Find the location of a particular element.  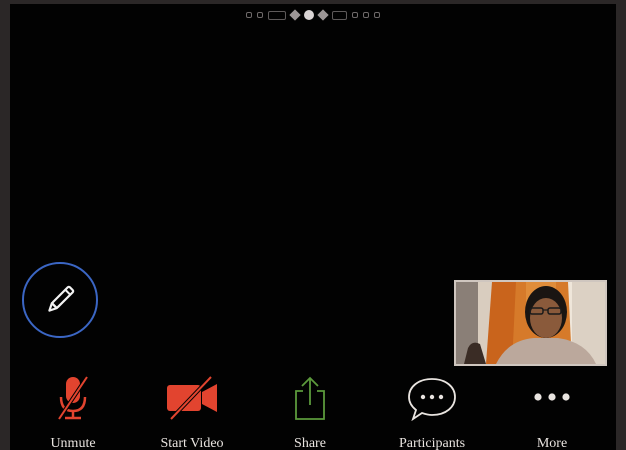

share-button: Share is located at coordinates (310, 412).